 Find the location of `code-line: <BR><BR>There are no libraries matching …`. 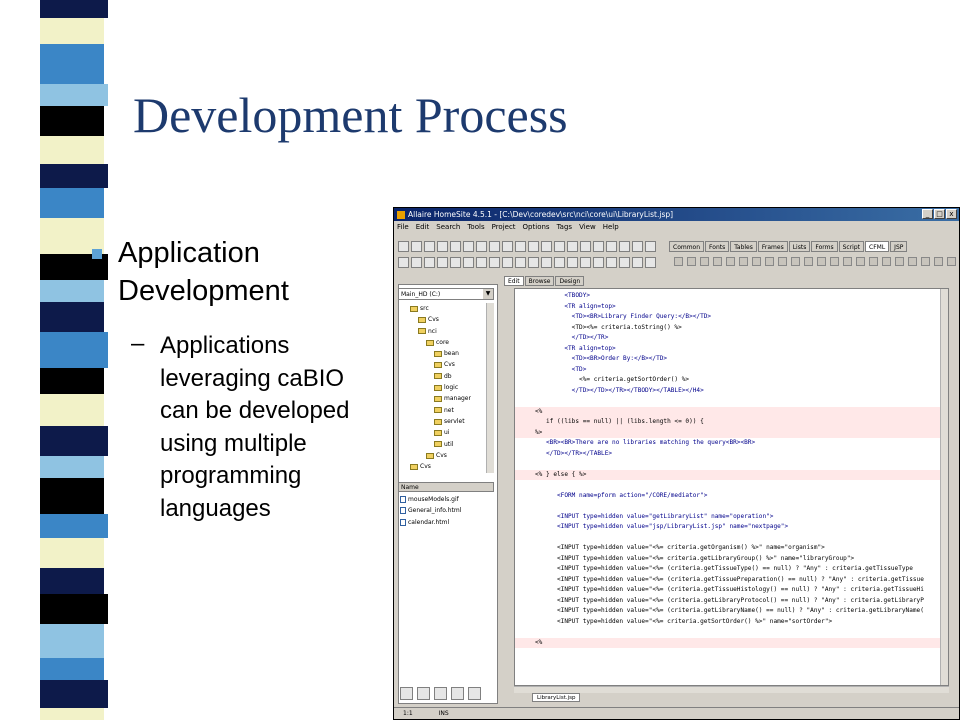

code-line: <BR><BR>There are no libraries matching … is located at coordinates (645, 442).